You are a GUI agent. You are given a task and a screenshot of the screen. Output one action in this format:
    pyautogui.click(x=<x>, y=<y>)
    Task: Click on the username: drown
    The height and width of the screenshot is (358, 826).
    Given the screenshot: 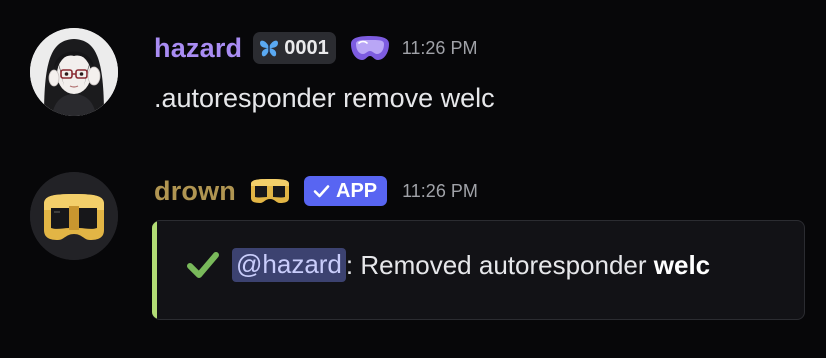 What is the action you would take?
    pyautogui.click(x=195, y=191)
    